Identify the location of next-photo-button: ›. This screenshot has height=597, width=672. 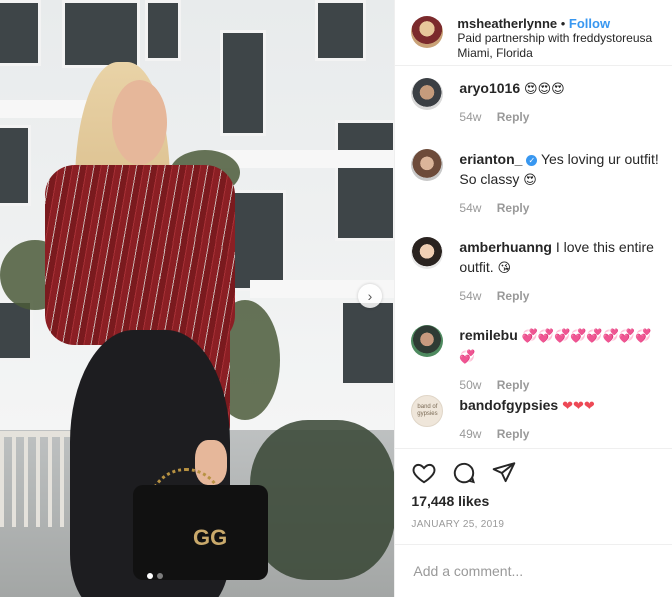
(370, 296).